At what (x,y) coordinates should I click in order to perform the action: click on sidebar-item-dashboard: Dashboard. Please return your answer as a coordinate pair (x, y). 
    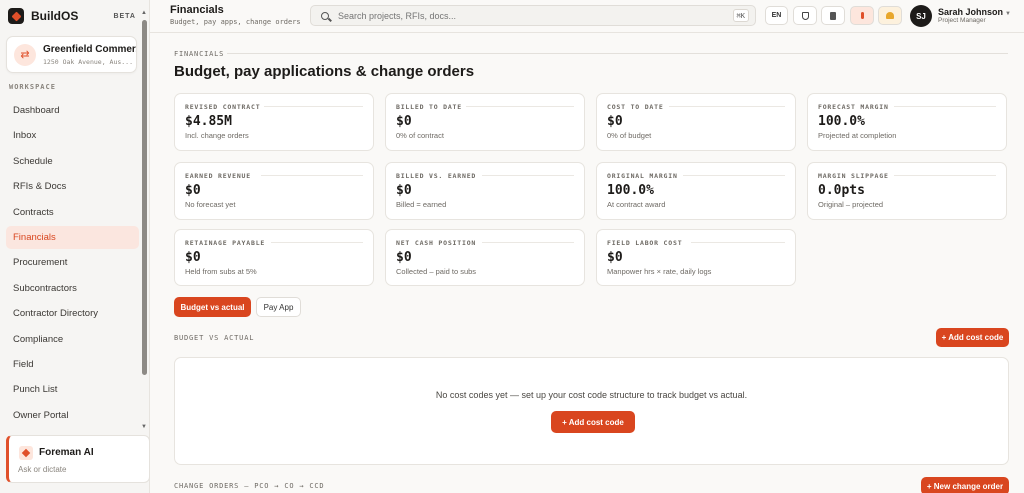
    Looking at the image, I should click on (72, 110).